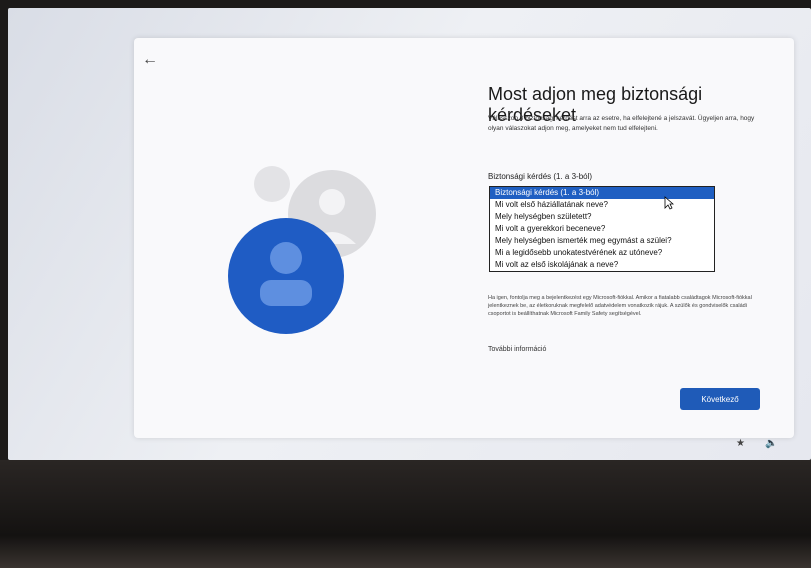  What do you see at coordinates (332, 202) in the screenshot?
I see `grey-avatar-head` at bounding box center [332, 202].